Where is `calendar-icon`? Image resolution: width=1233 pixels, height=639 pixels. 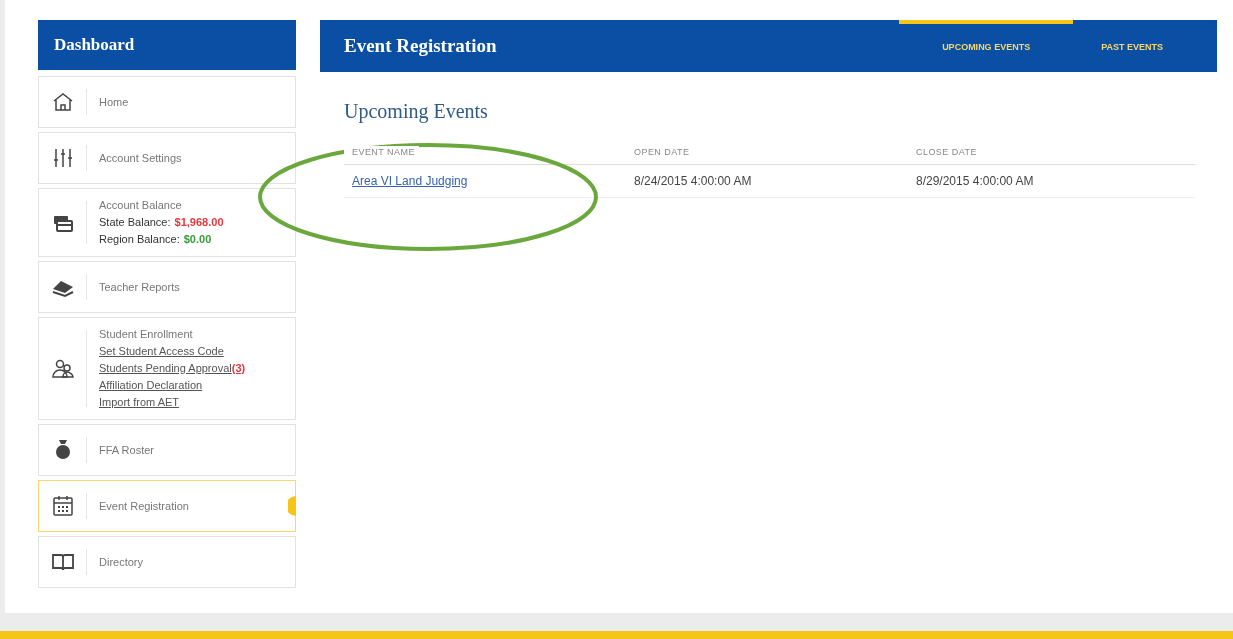 calendar-icon is located at coordinates (62, 506).